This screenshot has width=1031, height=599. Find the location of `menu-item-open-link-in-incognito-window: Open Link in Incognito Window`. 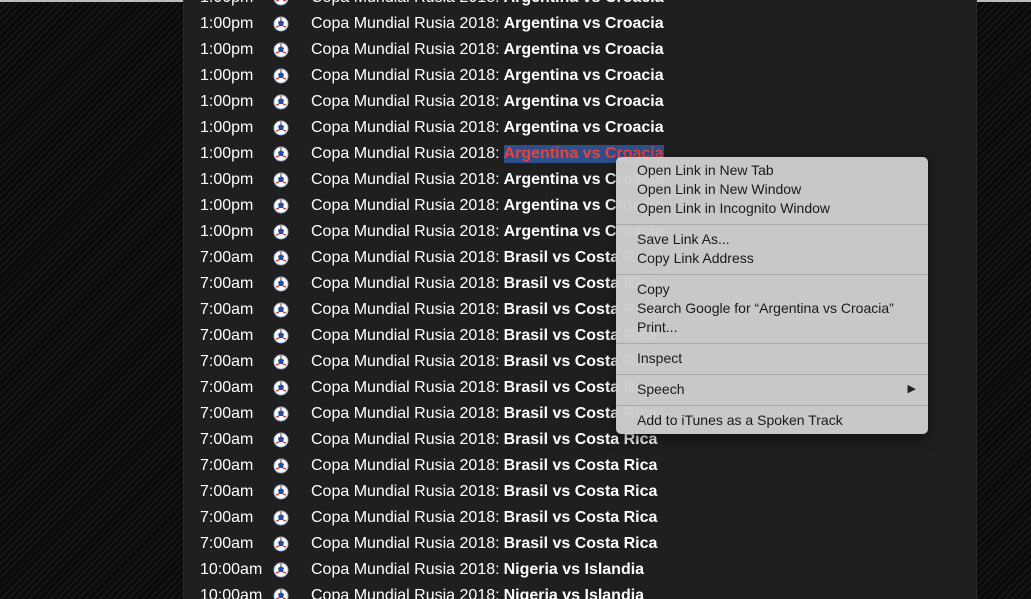

menu-item-open-link-in-incognito-window: Open Link in Incognito Window is located at coordinates (772, 208).